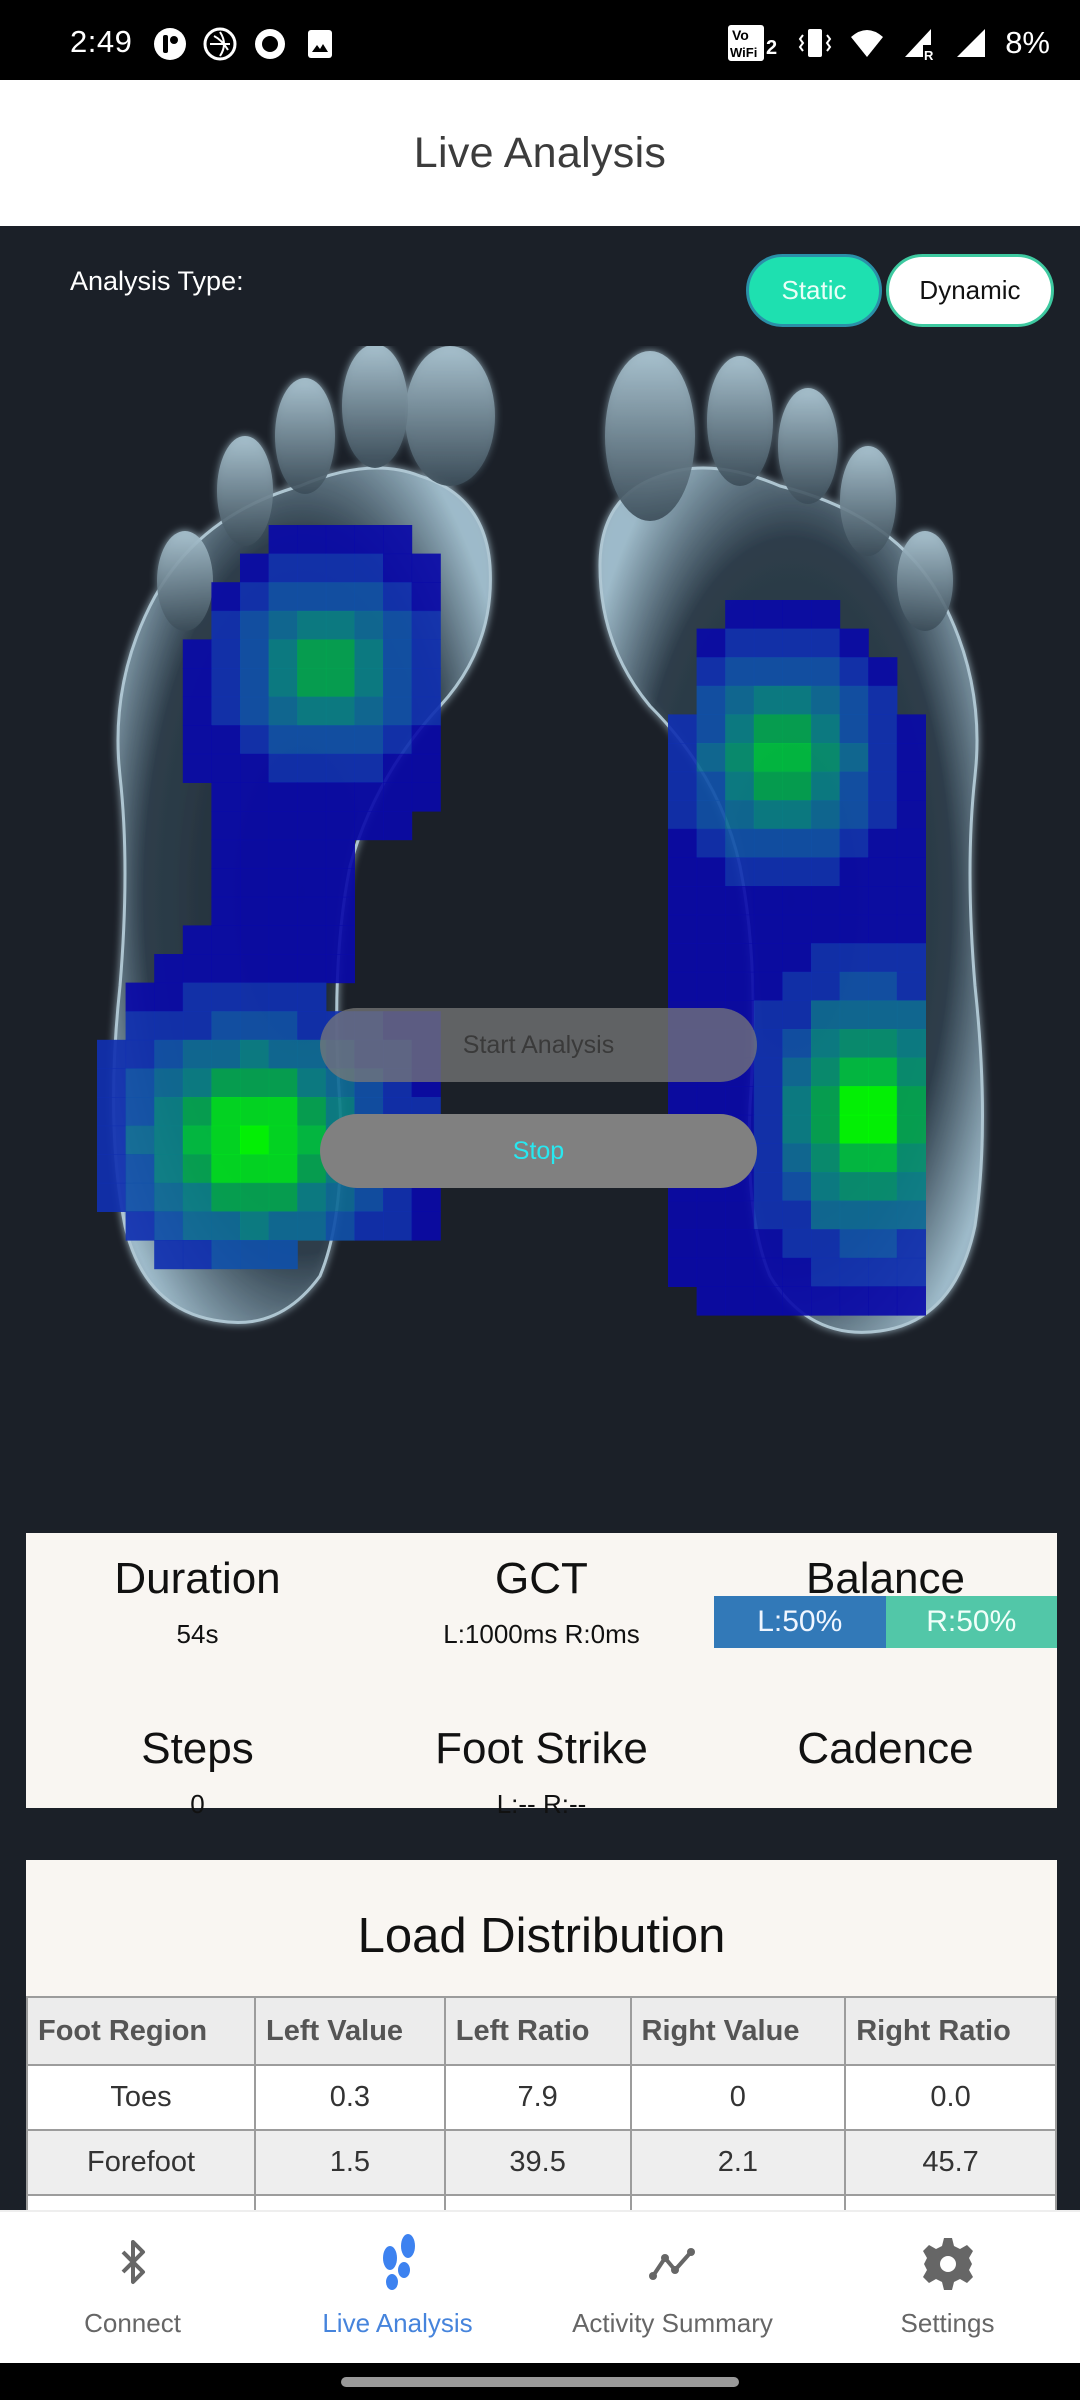 The height and width of the screenshot is (2400, 1080). I want to click on table-row, so click(541, 2202).